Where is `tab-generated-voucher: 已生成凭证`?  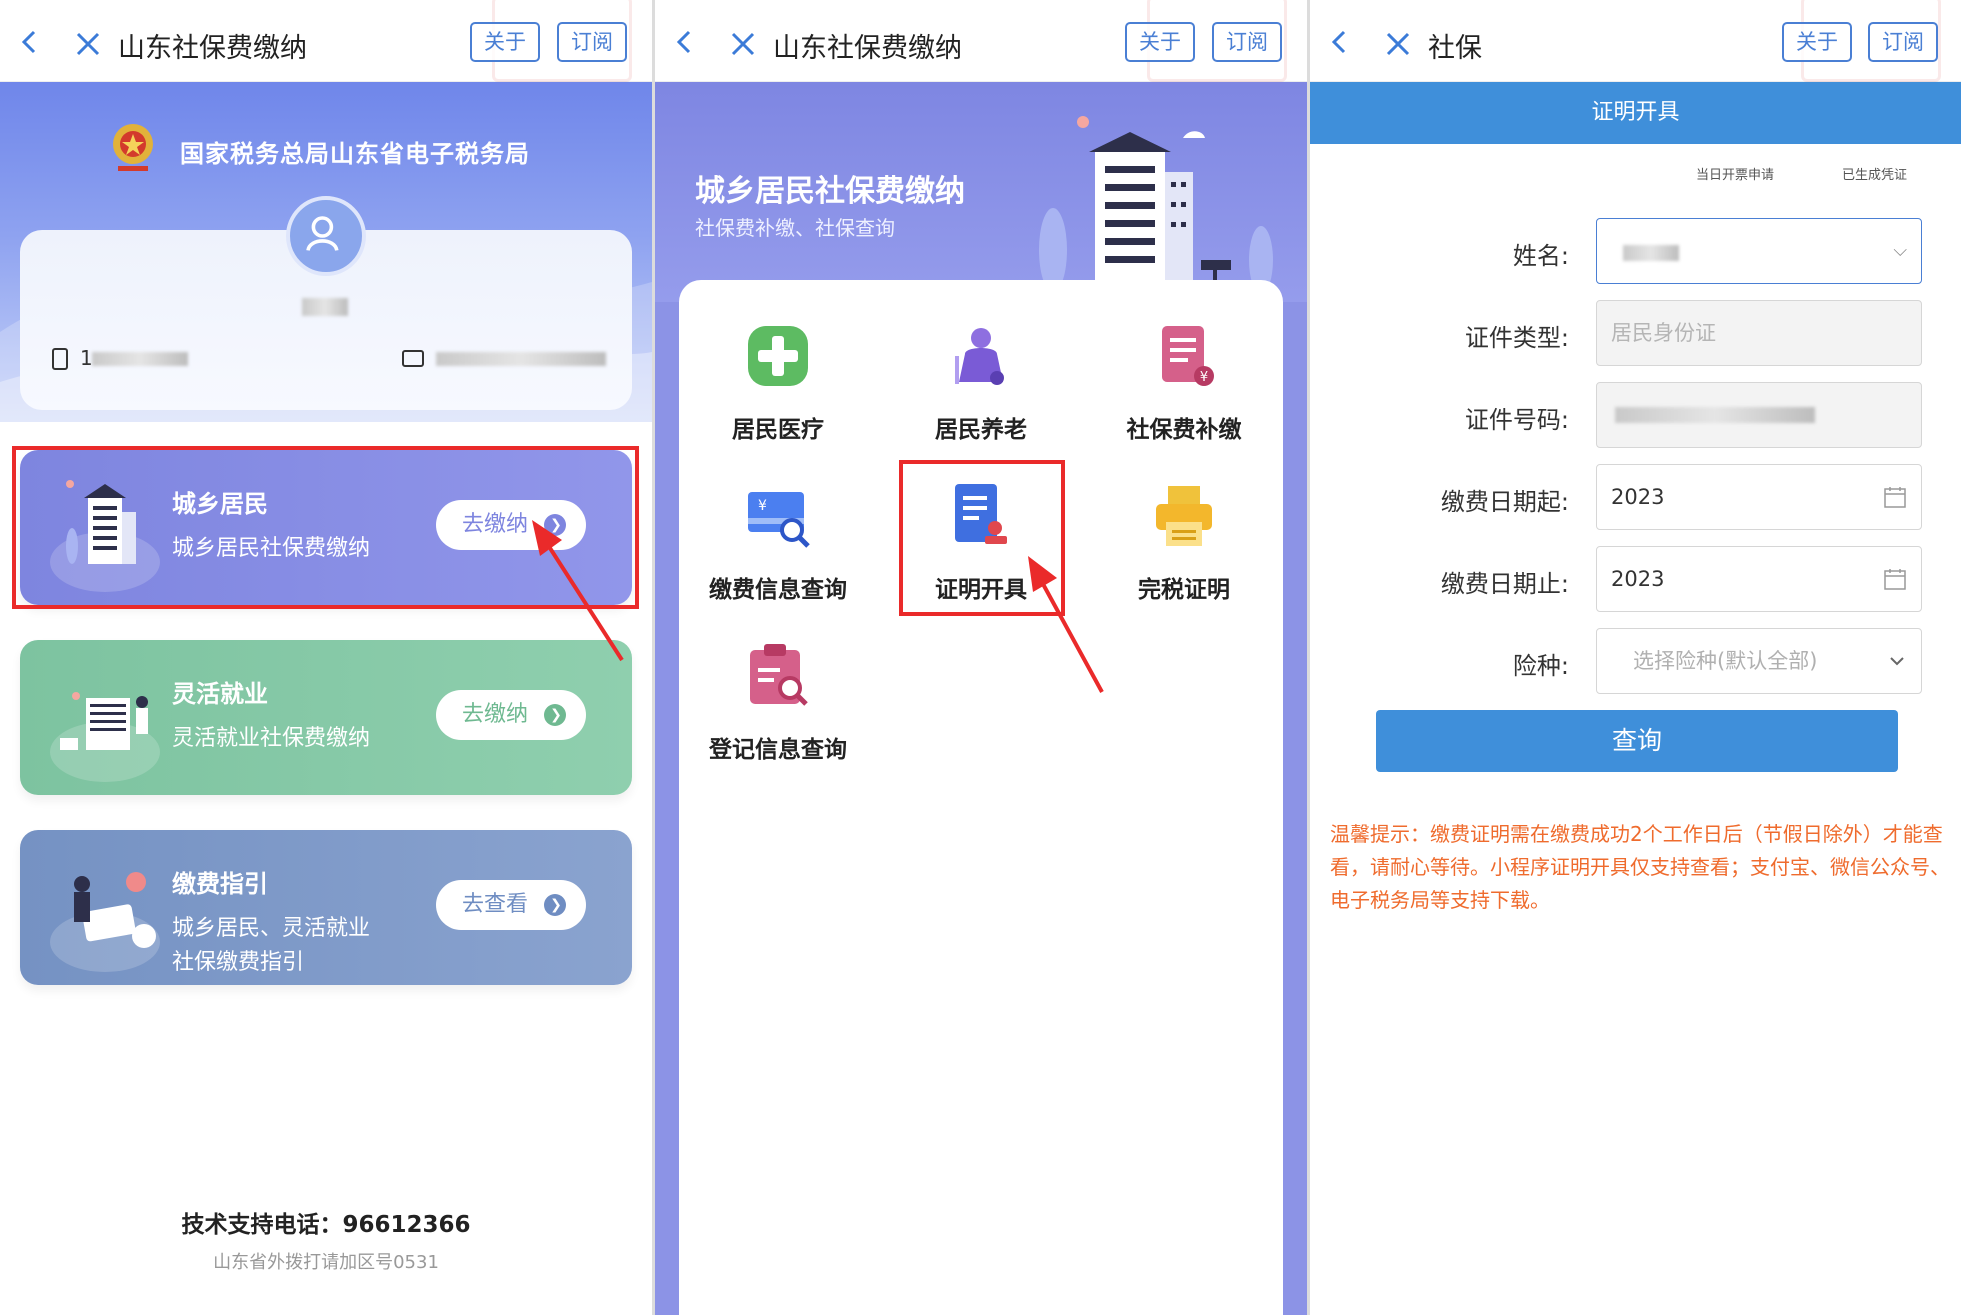 tab-generated-voucher: 已生成凭证 is located at coordinates (1874, 173).